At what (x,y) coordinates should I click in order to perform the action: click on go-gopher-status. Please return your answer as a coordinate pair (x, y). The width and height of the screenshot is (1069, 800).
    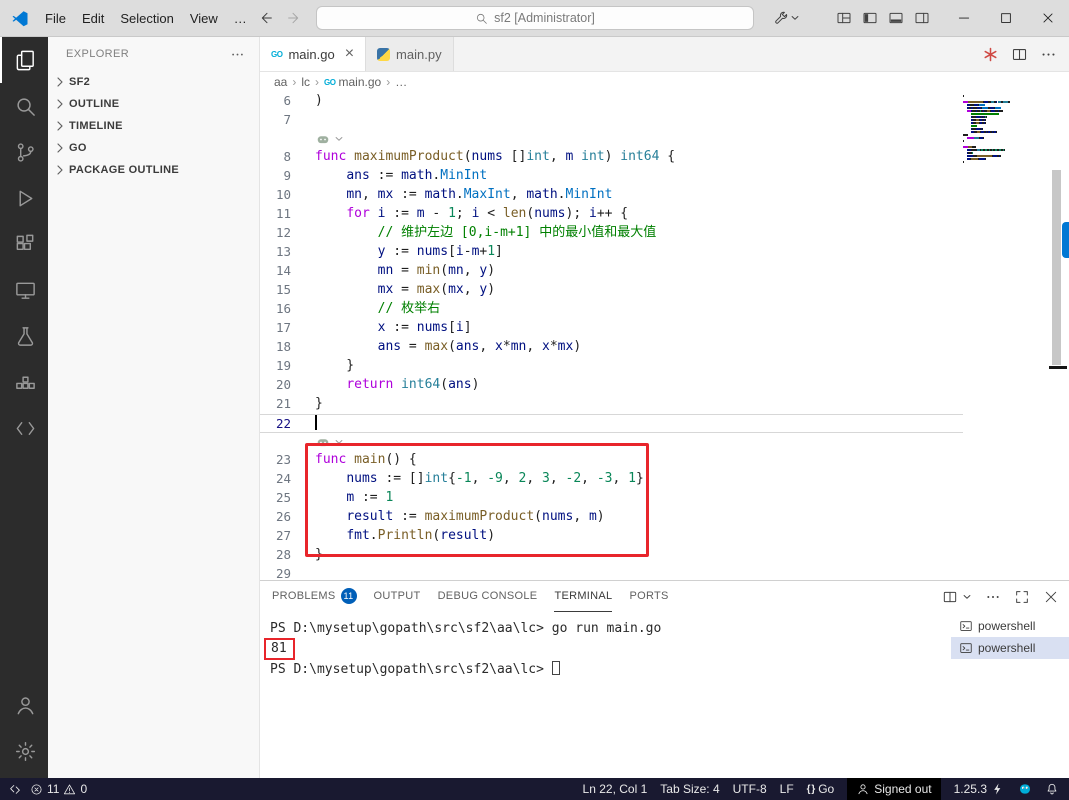
    Looking at the image, I should click on (1025, 789).